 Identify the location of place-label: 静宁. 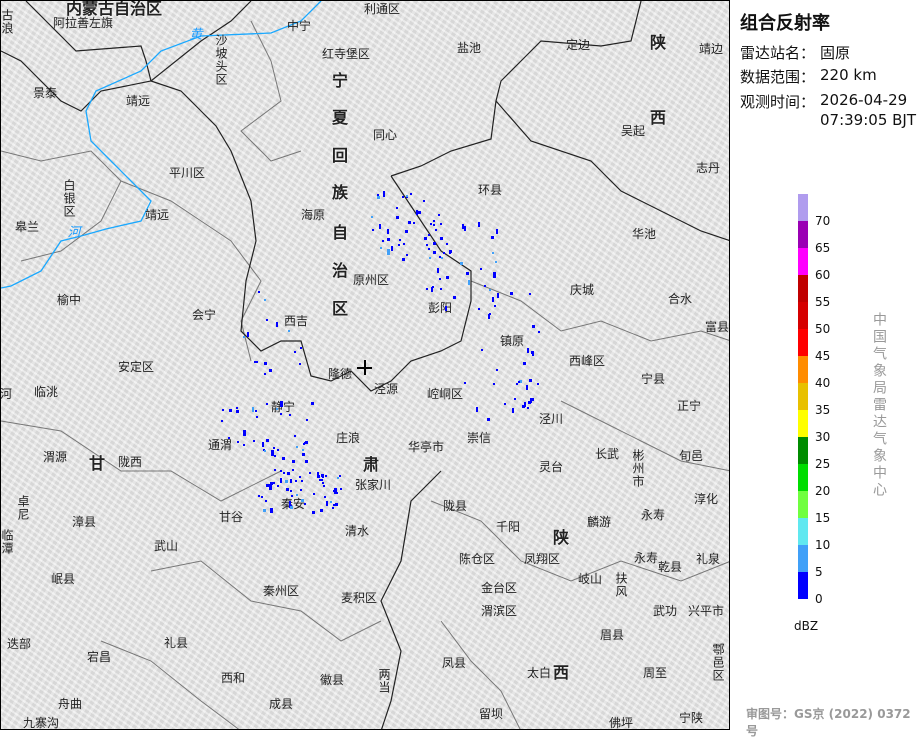
(283, 407).